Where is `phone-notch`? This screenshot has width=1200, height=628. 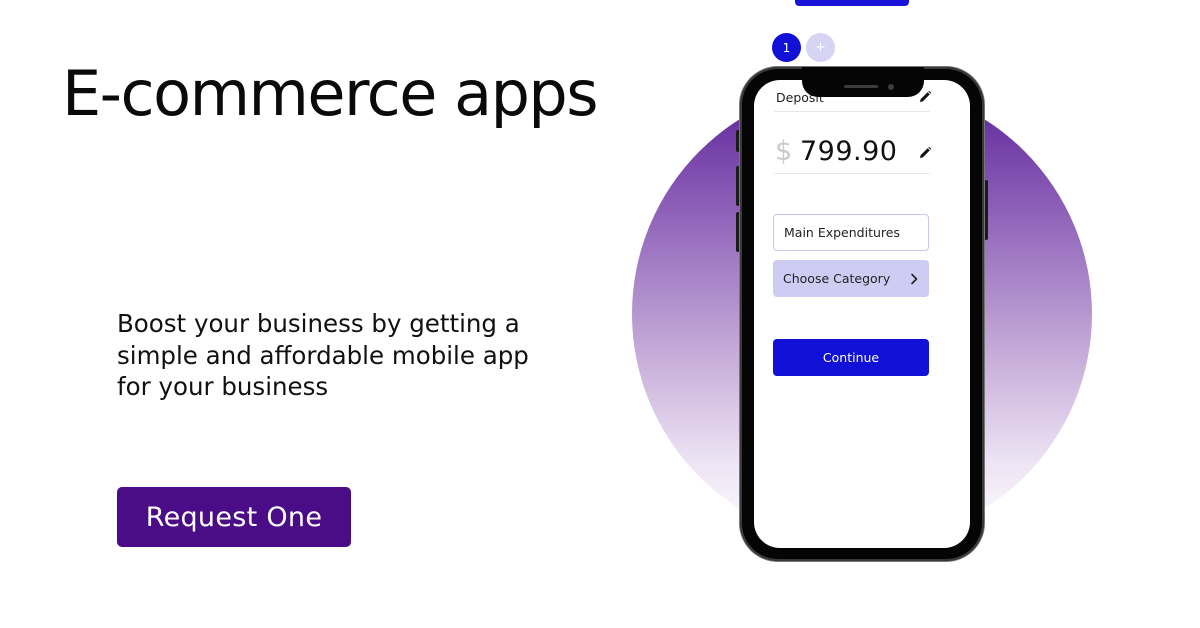
phone-notch is located at coordinates (863, 82).